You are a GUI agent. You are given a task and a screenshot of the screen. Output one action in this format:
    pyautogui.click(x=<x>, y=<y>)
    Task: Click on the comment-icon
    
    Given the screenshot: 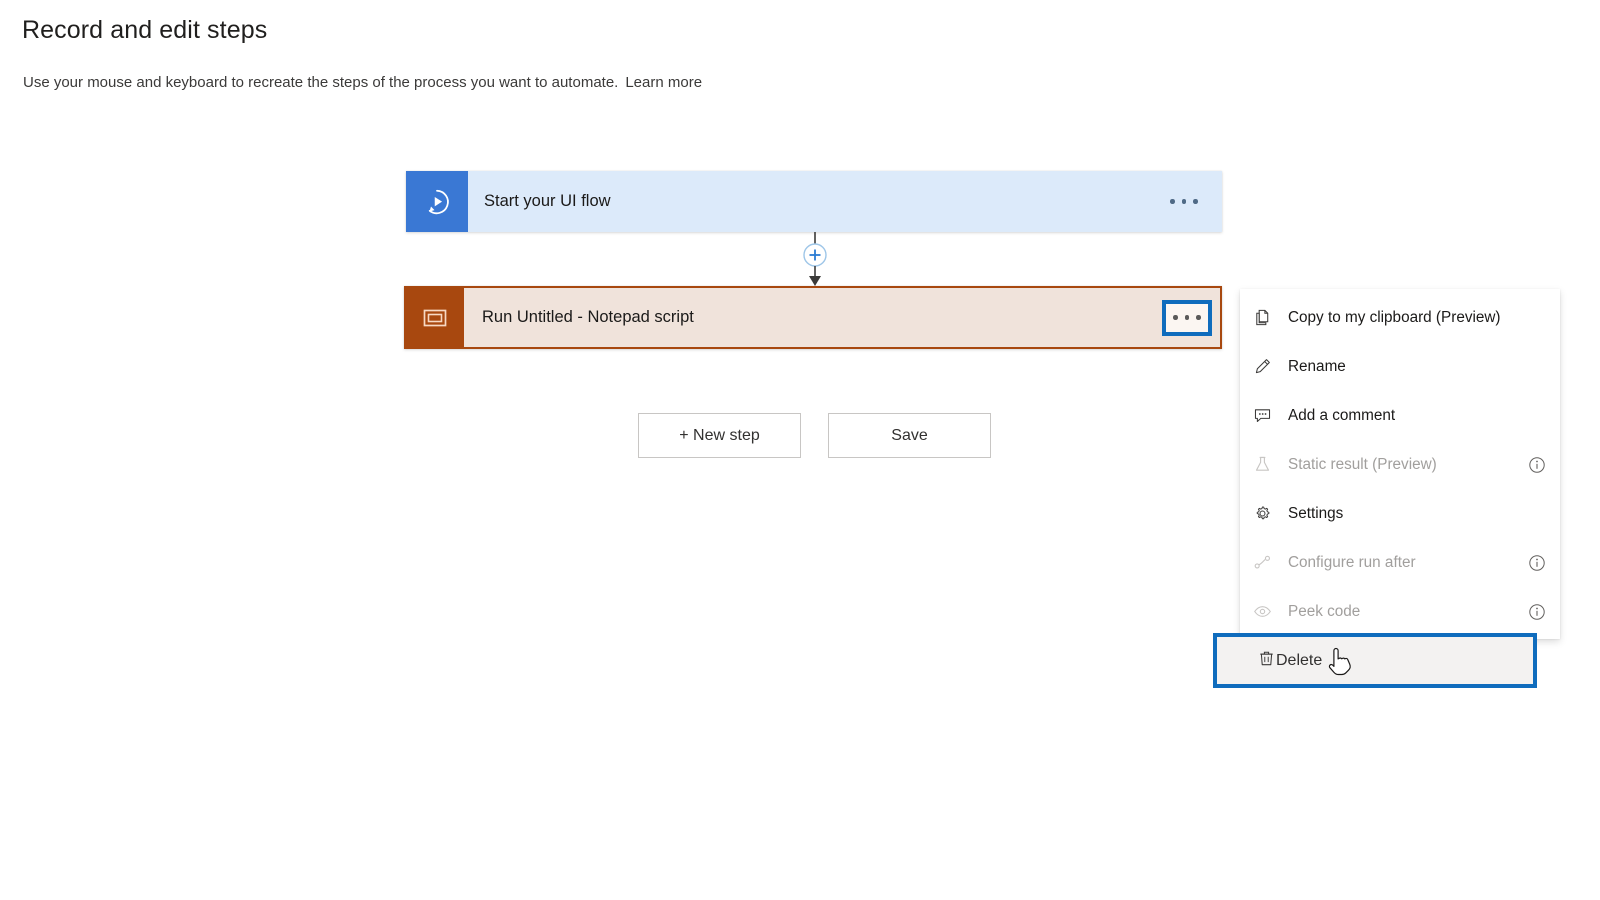 What is the action you would take?
    pyautogui.click(x=1266, y=415)
    